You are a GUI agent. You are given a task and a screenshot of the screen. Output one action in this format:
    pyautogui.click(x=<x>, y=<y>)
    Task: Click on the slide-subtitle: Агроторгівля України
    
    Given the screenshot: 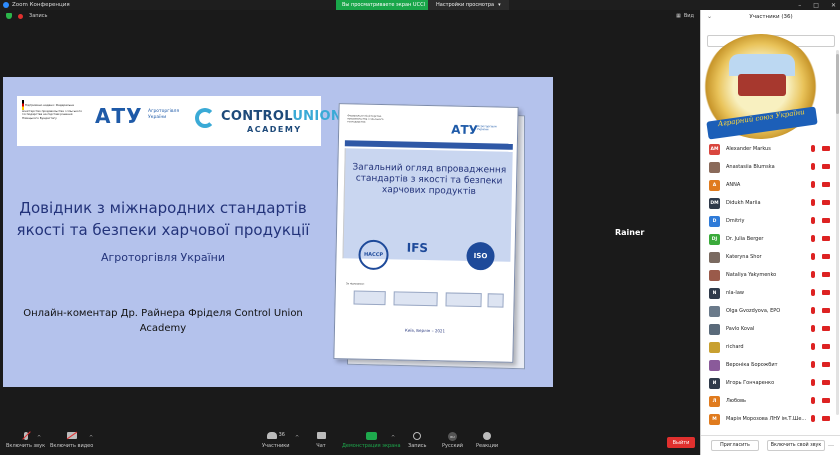 What is the action you would take?
    pyautogui.click(x=163, y=257)
    